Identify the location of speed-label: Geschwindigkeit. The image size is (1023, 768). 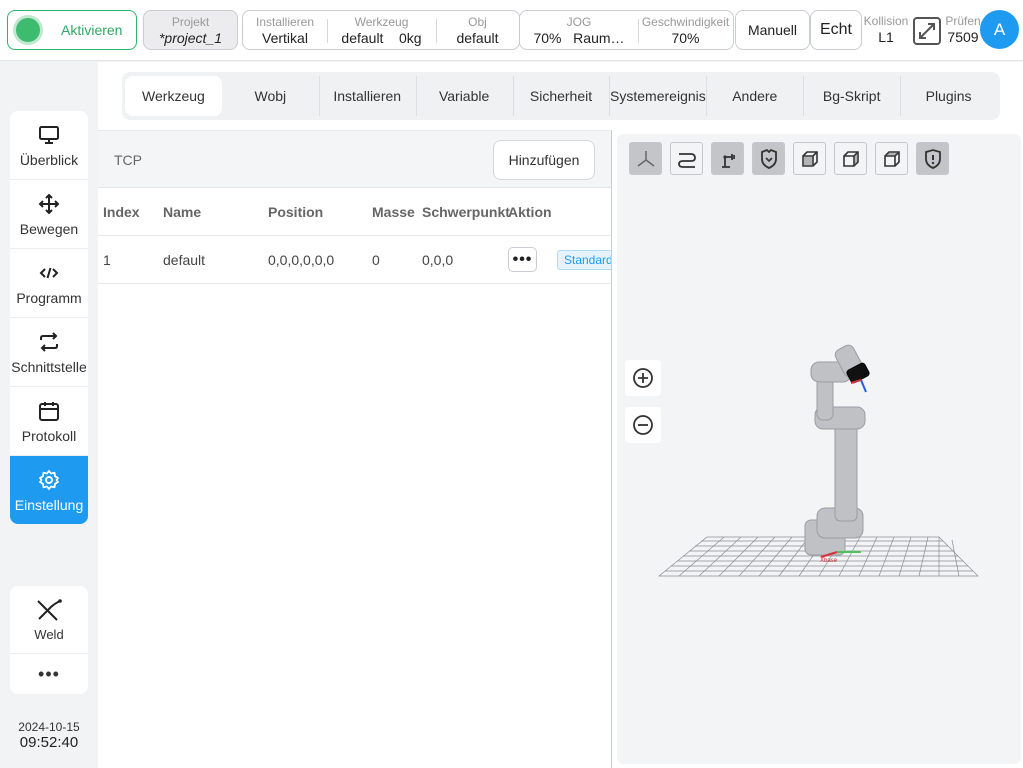
(685, 22).